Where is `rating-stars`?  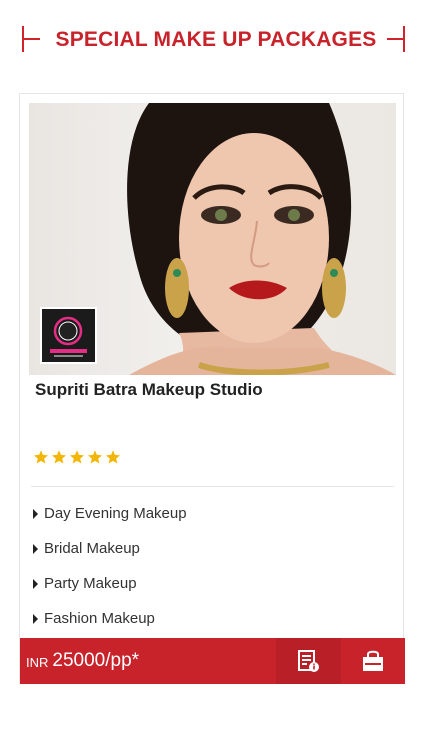 rating-stars is located at coordinates (77, 459).